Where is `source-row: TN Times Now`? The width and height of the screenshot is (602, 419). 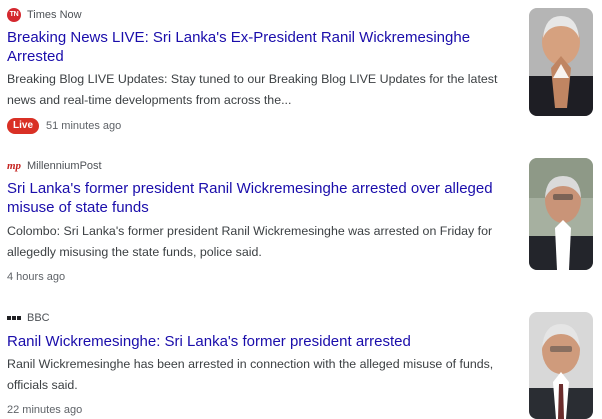
source-row: TN Times Now is located at coordinates (44, 15).